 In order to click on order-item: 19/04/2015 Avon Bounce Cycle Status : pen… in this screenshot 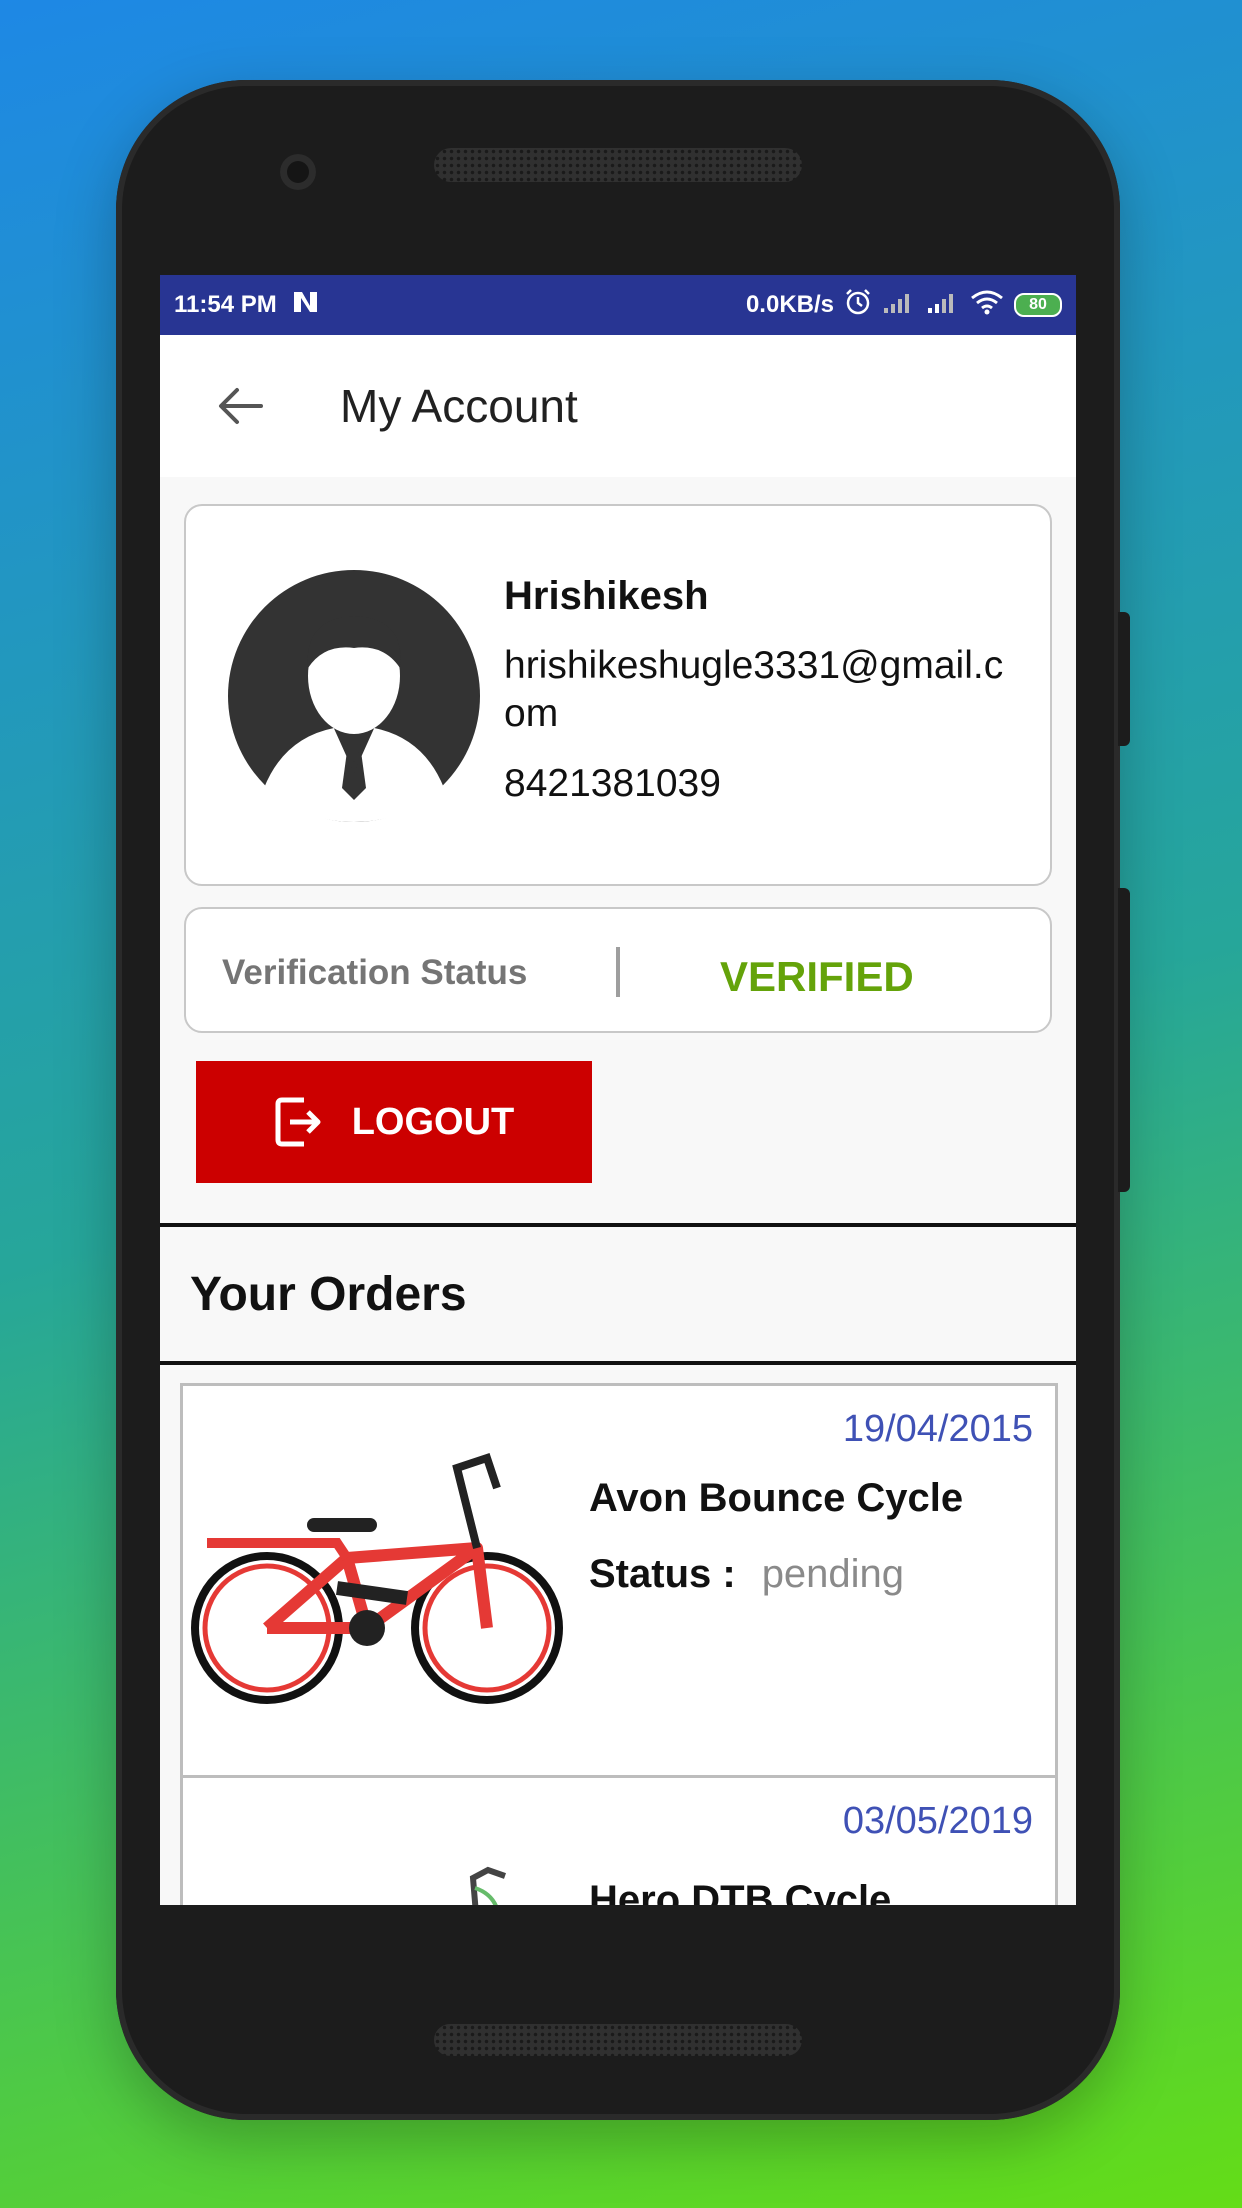, I will do `click(619, 1583)`.